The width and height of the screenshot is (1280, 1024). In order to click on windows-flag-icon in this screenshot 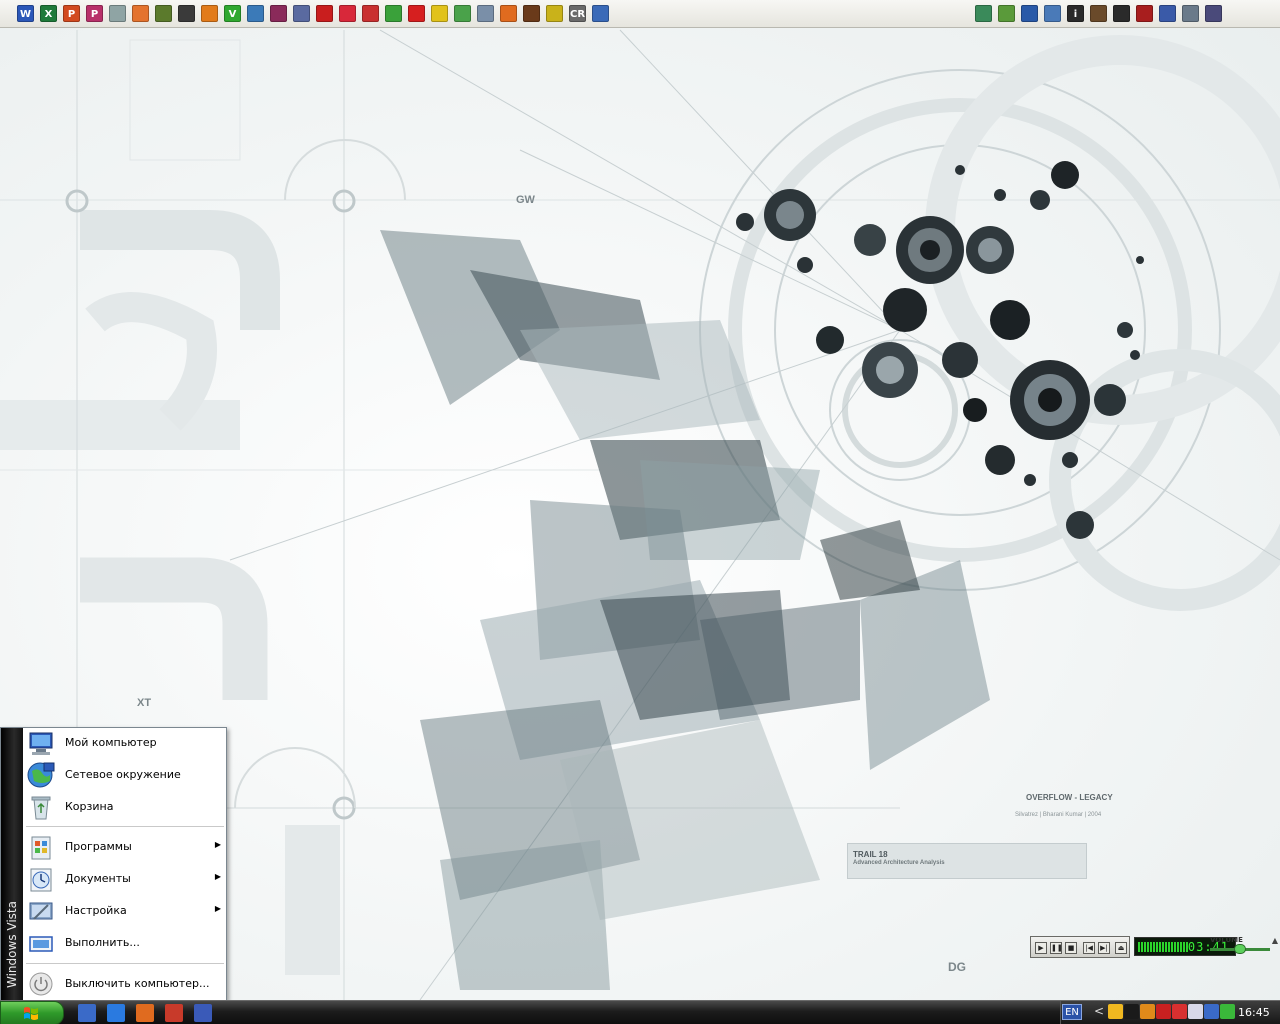, I will do `click(31, 1013)`.